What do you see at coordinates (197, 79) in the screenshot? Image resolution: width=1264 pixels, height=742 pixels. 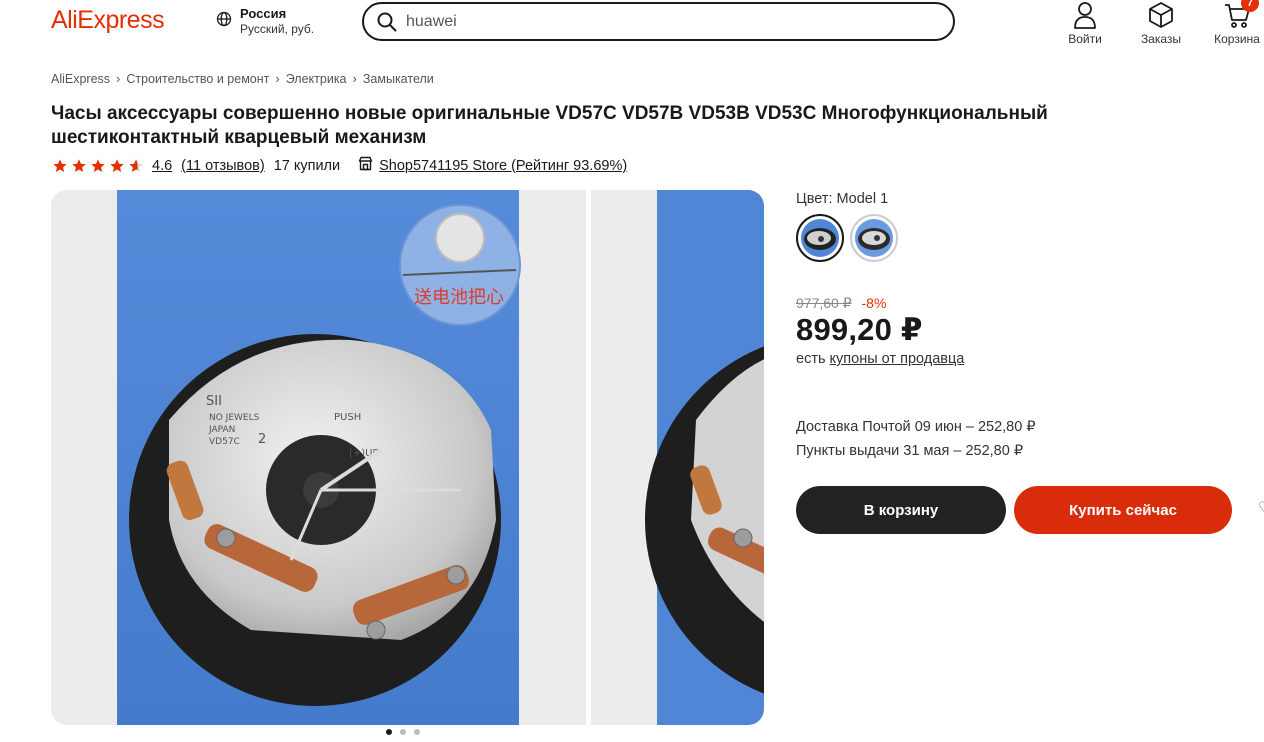 I see `breadcrumb-item: Строительство и ремонт` at bounding box center [197, 79].